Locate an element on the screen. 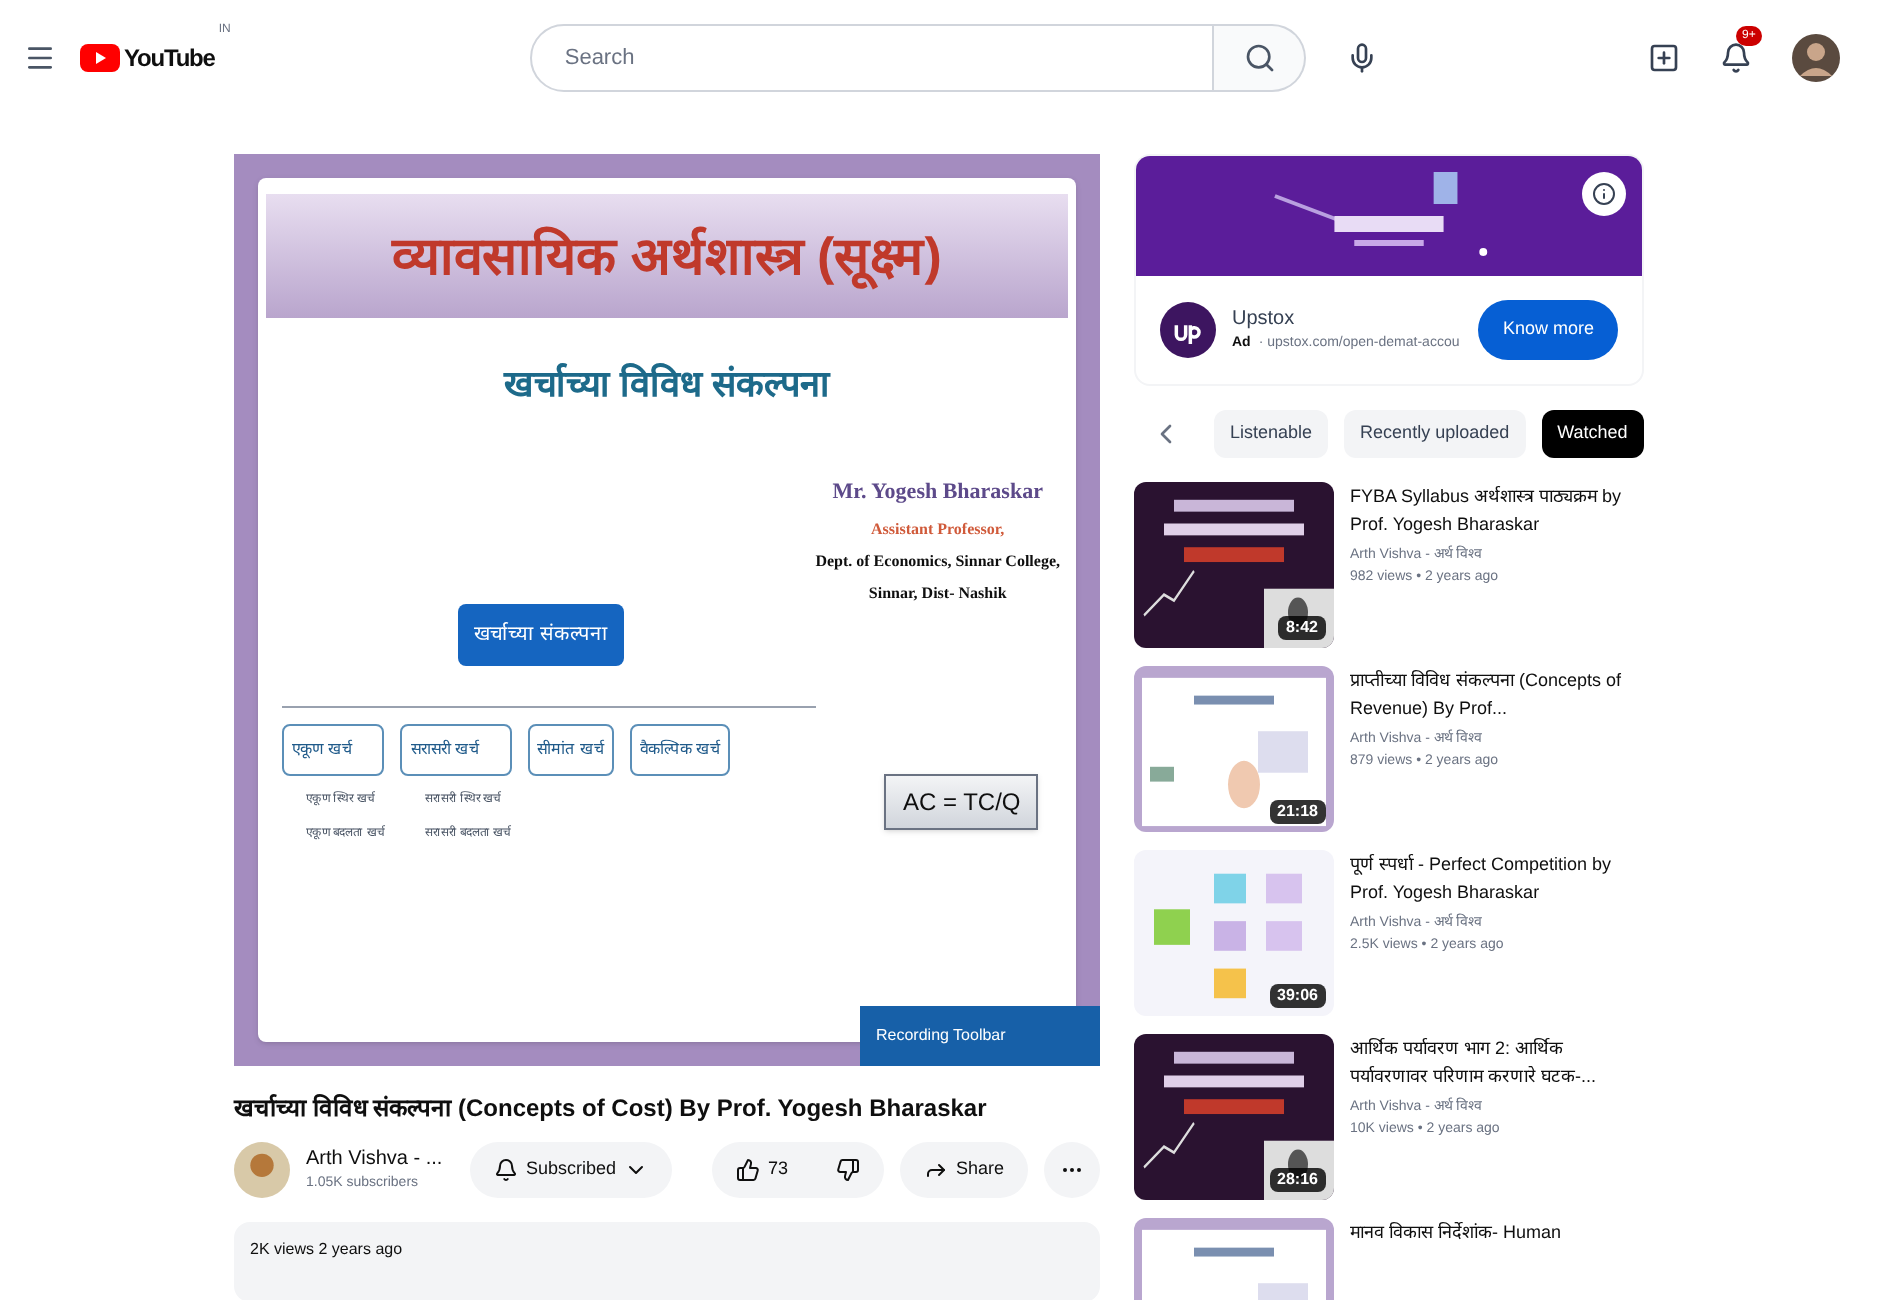  search-icon is located at coordinates (1259, 58).